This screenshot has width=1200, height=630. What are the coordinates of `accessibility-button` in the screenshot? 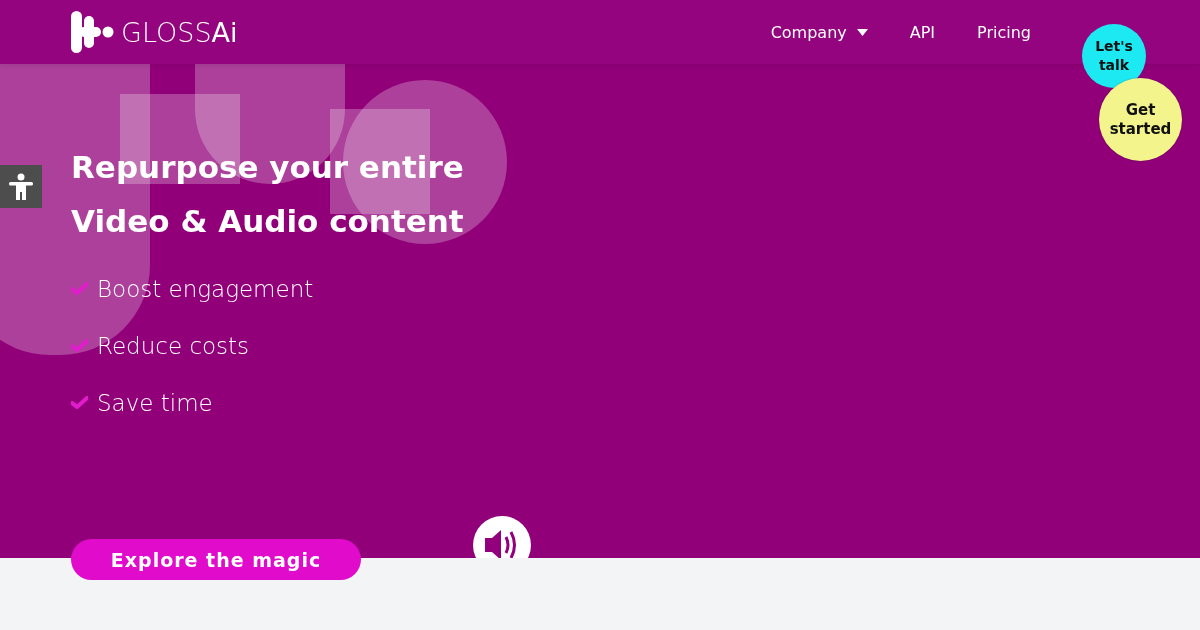 It's located at (21, 186).